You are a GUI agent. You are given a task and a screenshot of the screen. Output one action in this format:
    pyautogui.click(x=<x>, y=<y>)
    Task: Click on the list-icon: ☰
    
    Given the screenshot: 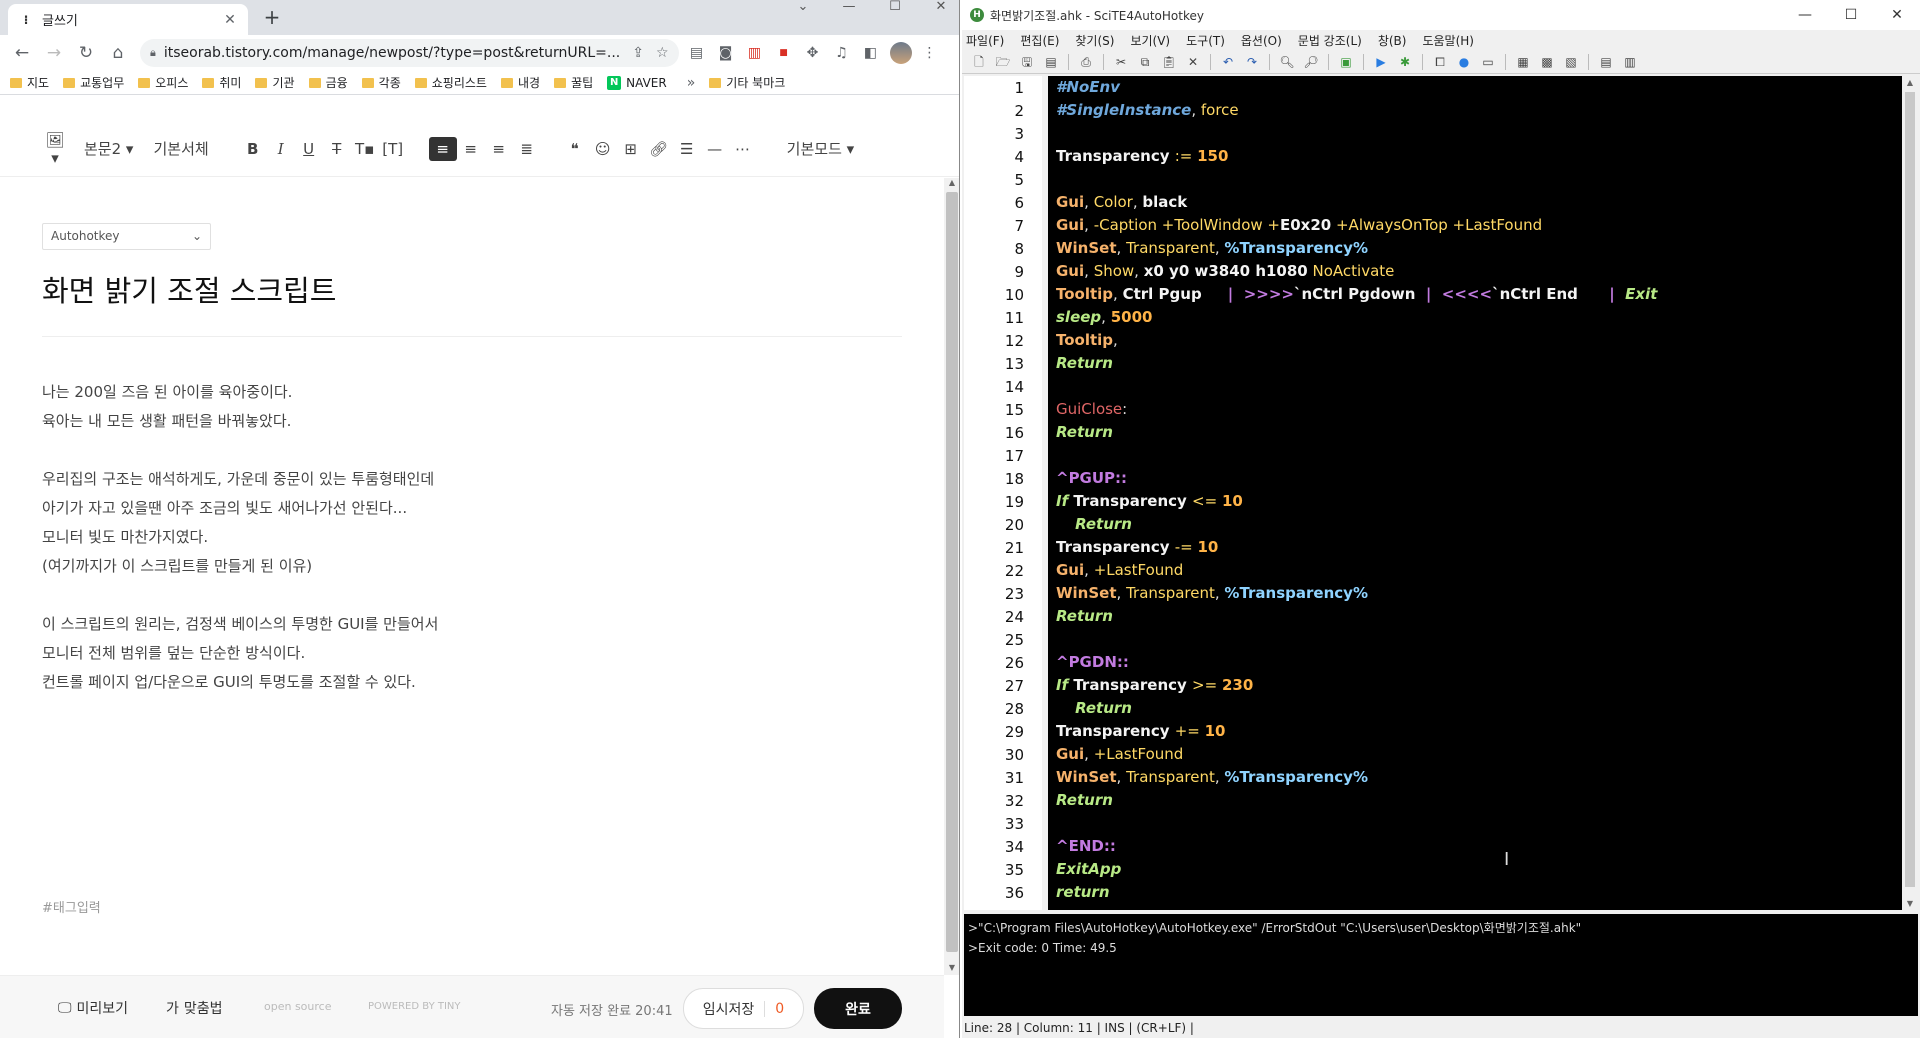 What is the action you would take?
    pyautogui.click(x=687, y=149)
    